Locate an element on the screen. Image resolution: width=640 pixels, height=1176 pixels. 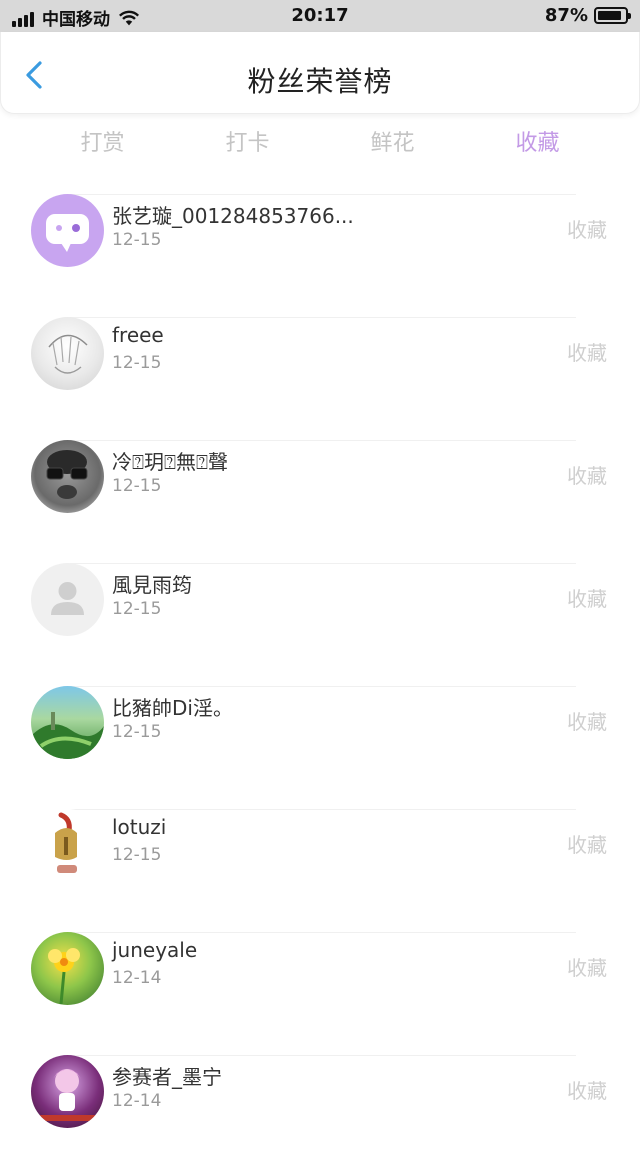
chat-bubble-icon is located at coordinates (67, 233).